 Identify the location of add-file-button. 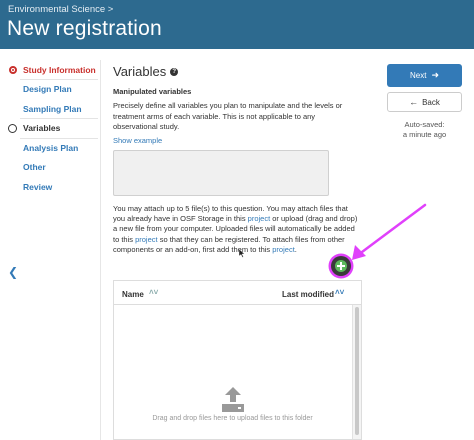
(341, 266).